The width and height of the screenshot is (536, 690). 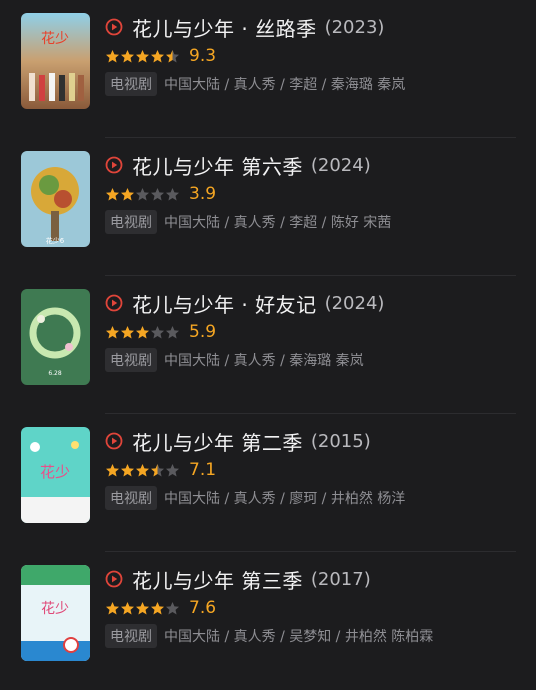 I want to click on rating-score: 5.9, so click(x=203, y=332).